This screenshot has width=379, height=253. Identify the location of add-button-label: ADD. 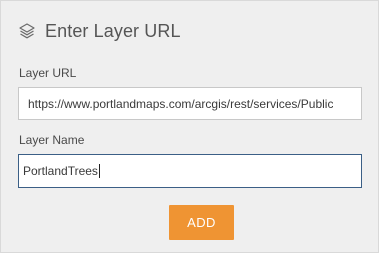
(201, 222).